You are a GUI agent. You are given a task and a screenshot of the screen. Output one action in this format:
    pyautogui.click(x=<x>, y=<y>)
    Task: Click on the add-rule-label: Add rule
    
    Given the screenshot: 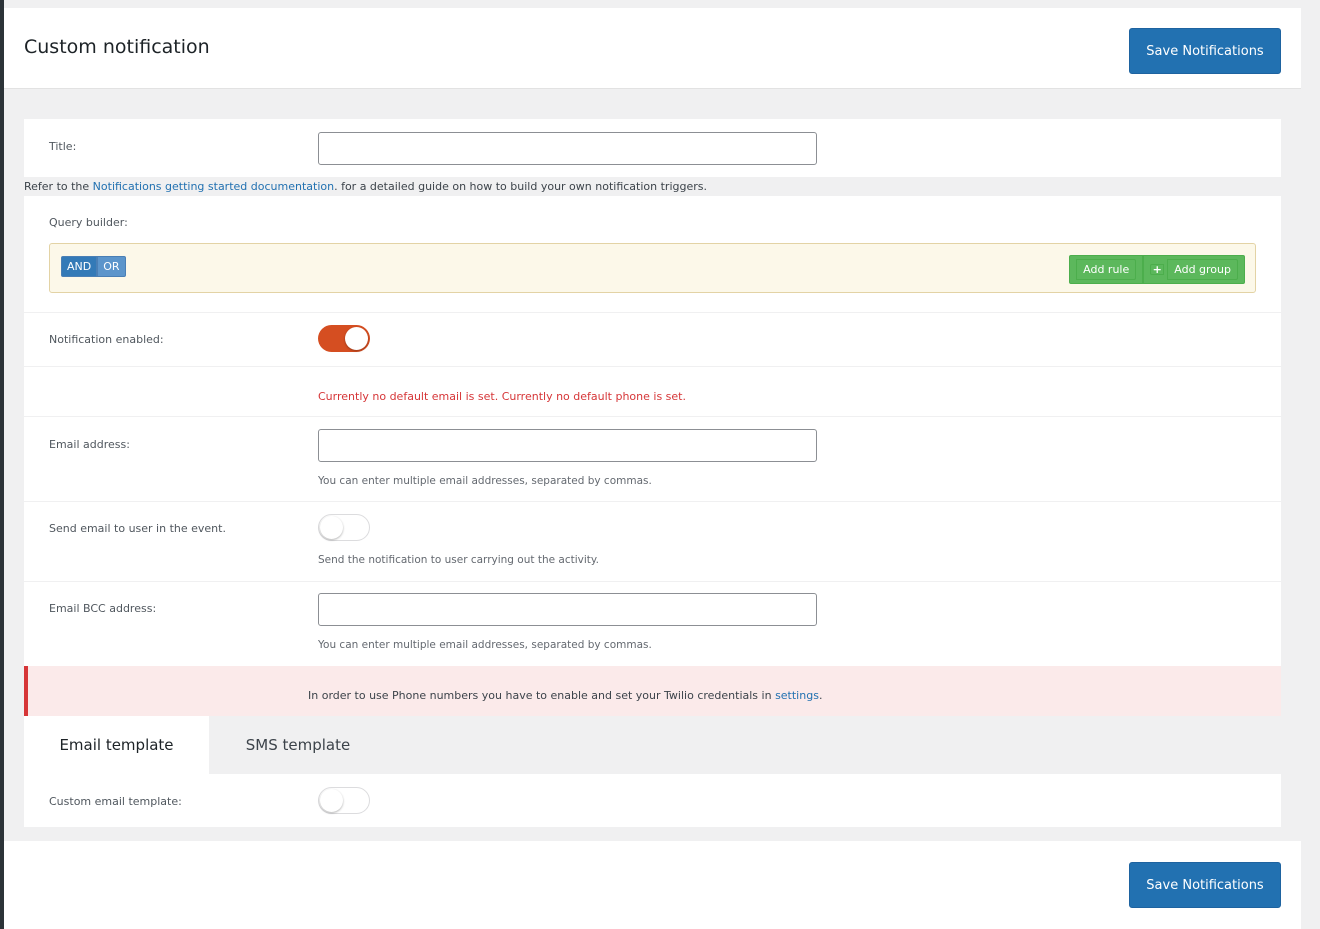 What is the action you would take?
    pyautogui.click(x=1106, y=269)
    